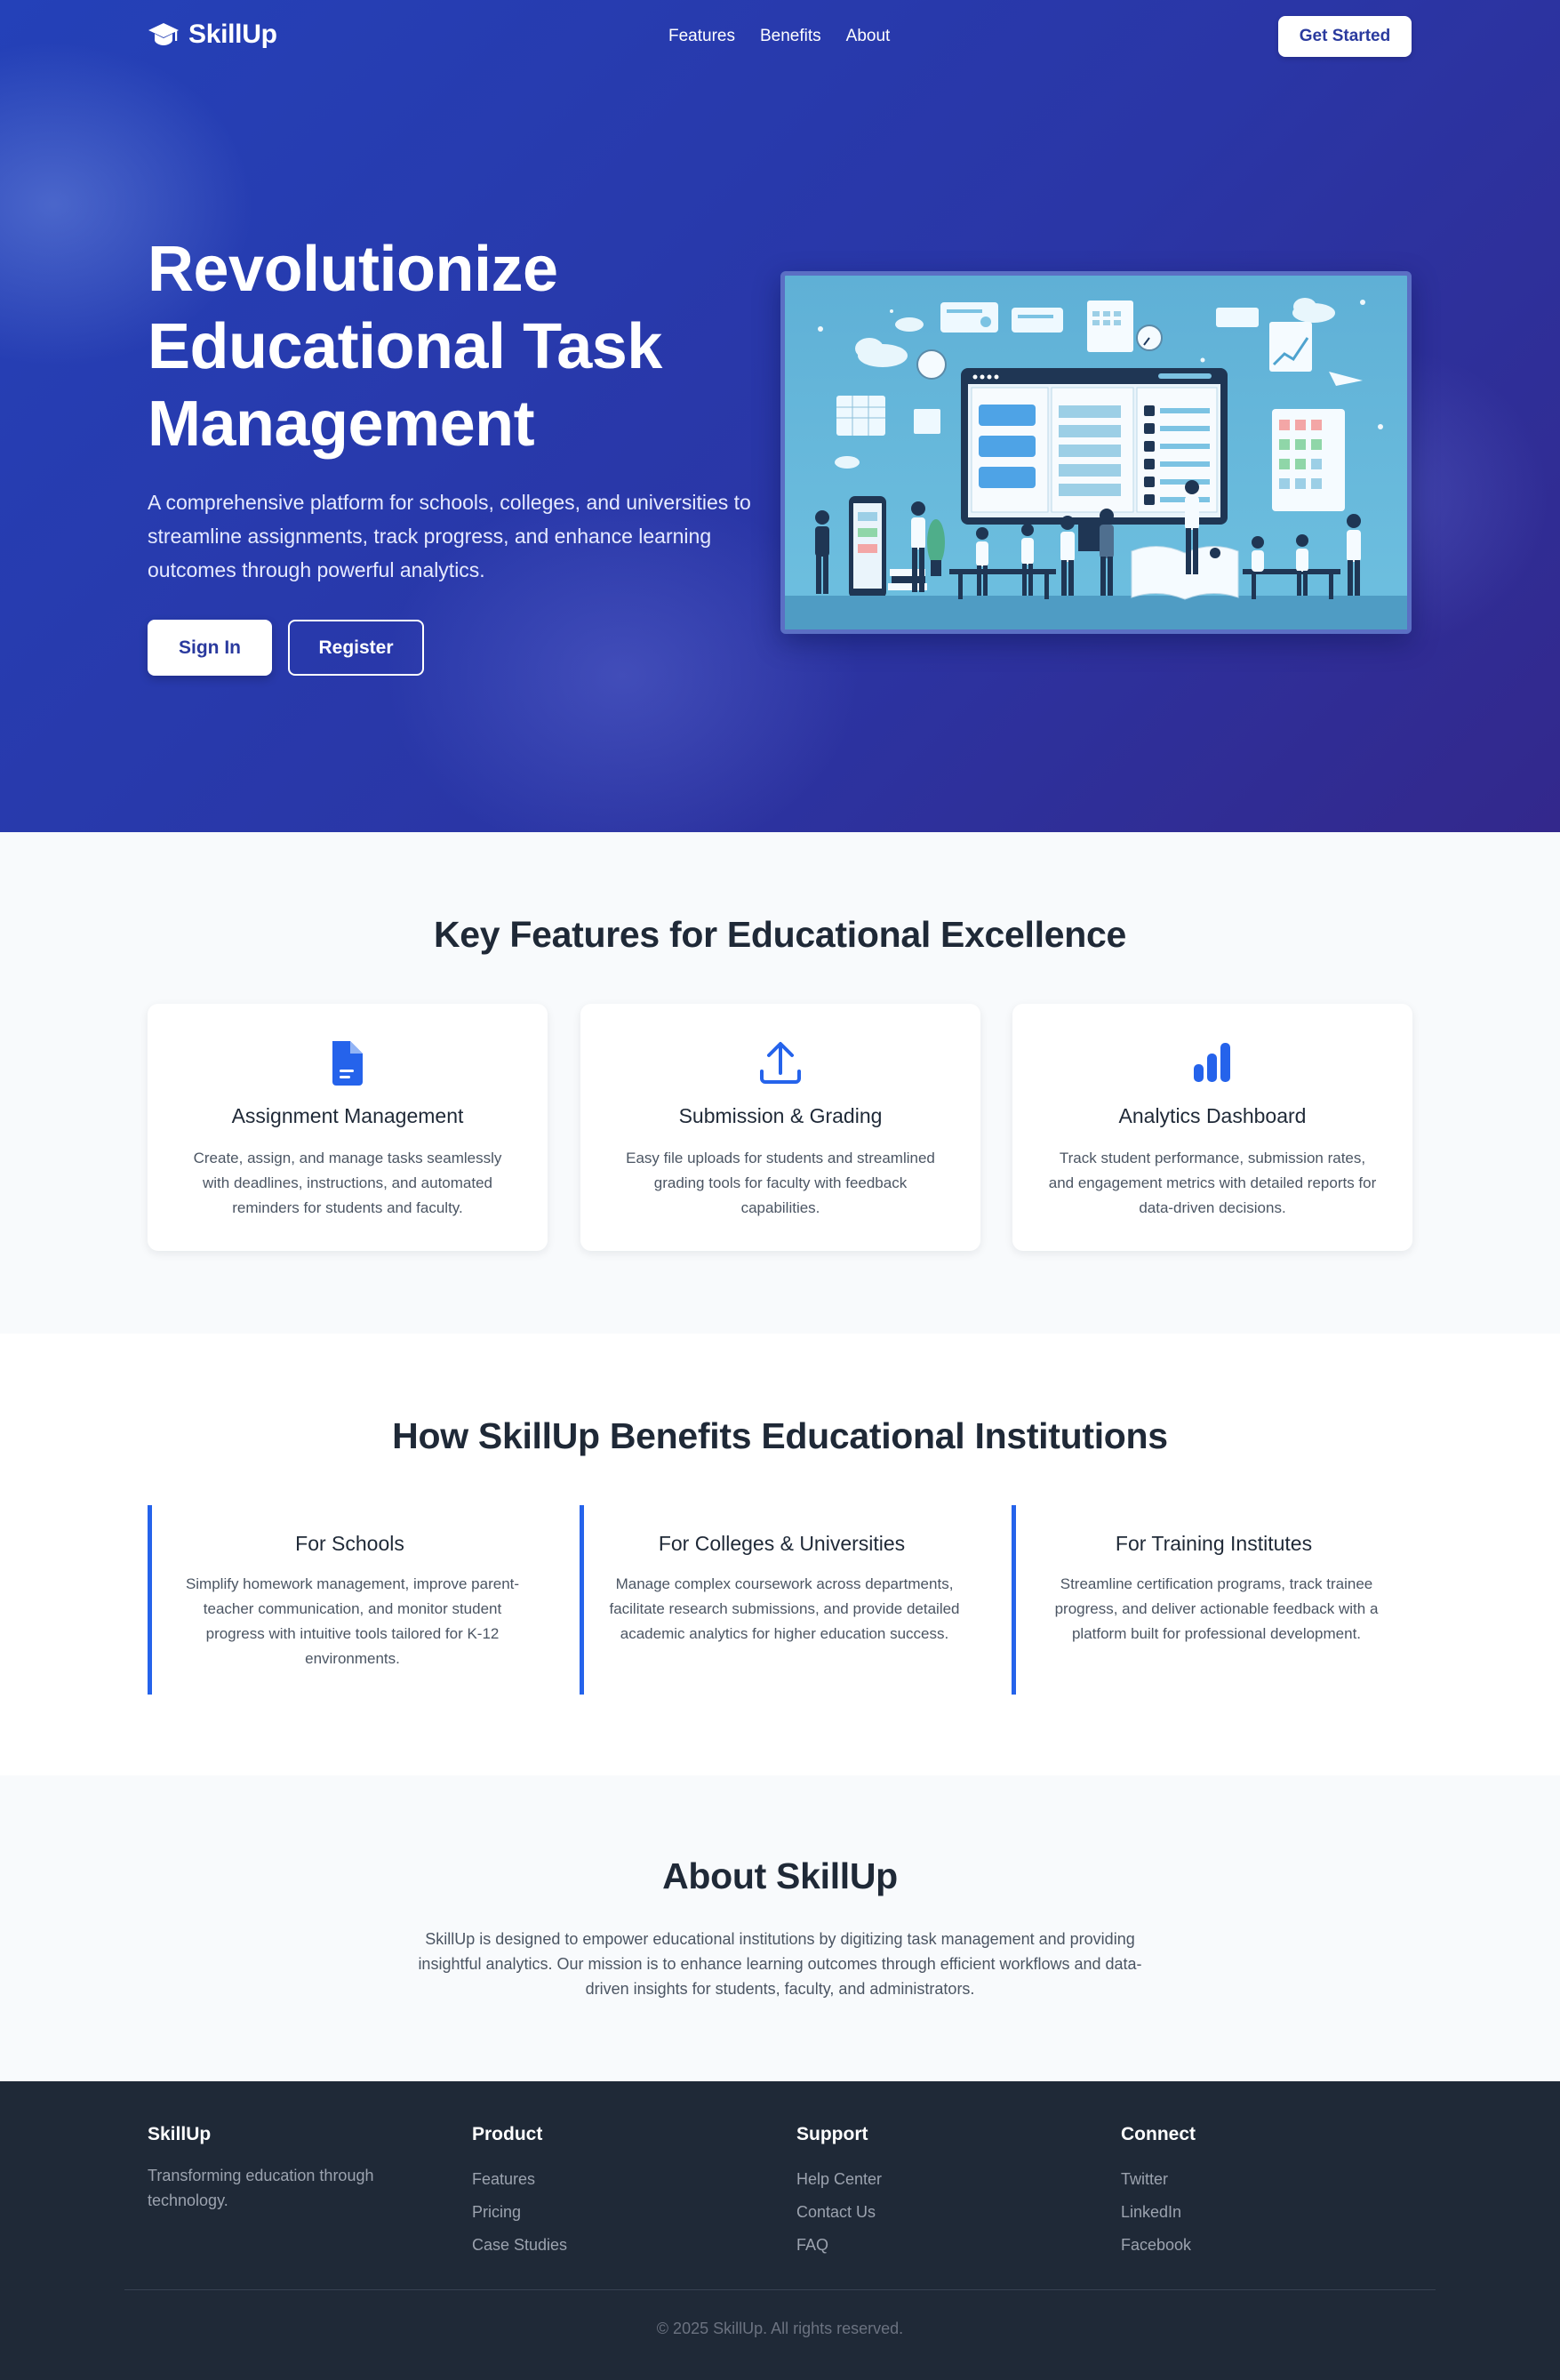 The image size is (1560, 2380). Describe the element at coordinates (605, 2179) in the screenshot. I see `footer-link-features: Features` at that location.